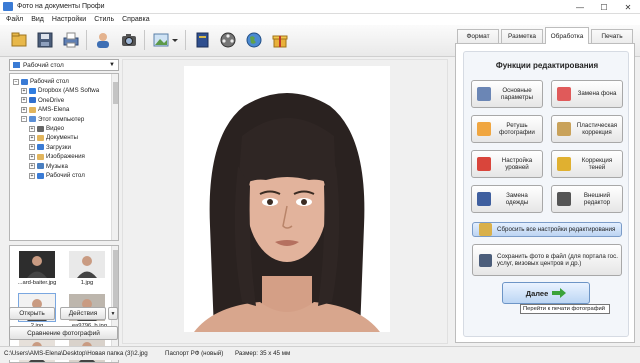 This screenshot has width=640, height=363. I want to click on title-bar: Фото на документы Профи — ☐ ✕, so click(320, 7).